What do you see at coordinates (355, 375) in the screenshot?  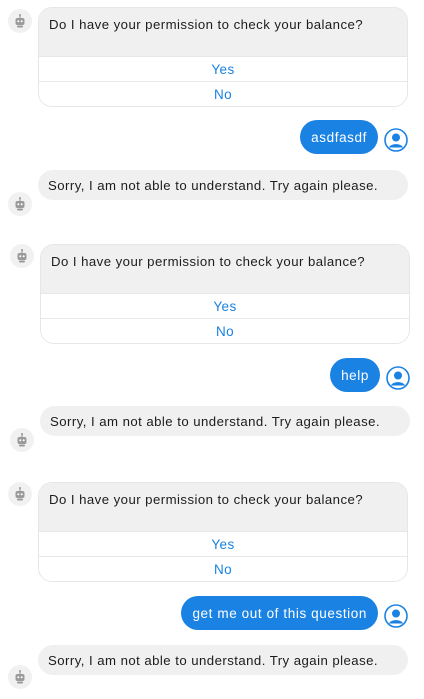 I see `user-message: help` at bounding box center [355, 375].